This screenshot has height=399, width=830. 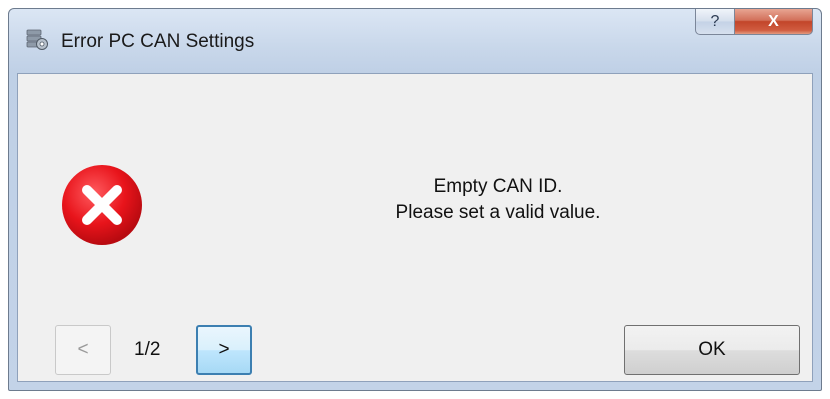 I want to click on close-icon: X, so click(x=773, y=21).